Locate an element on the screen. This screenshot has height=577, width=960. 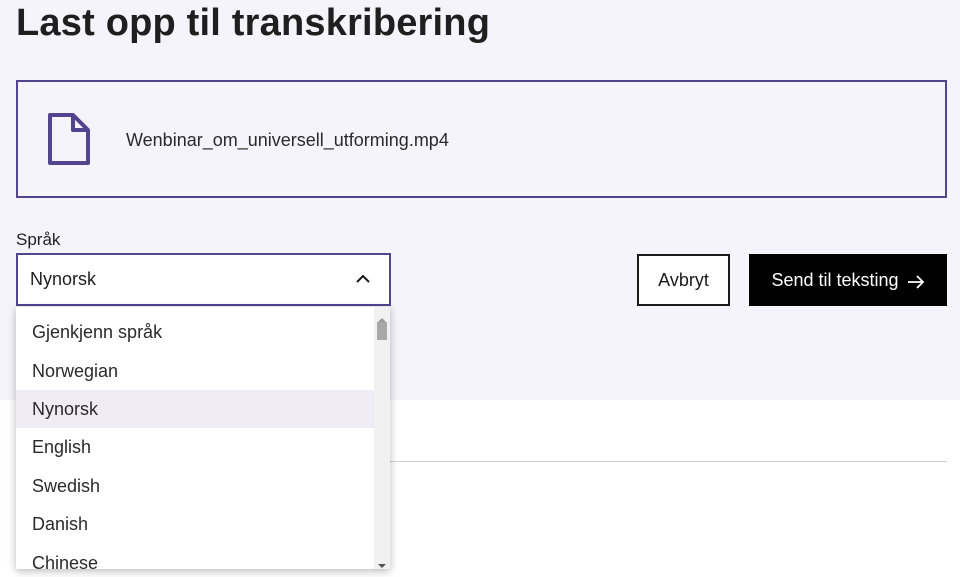
language-select: Nynorsk is located at coordinates (203, 279).